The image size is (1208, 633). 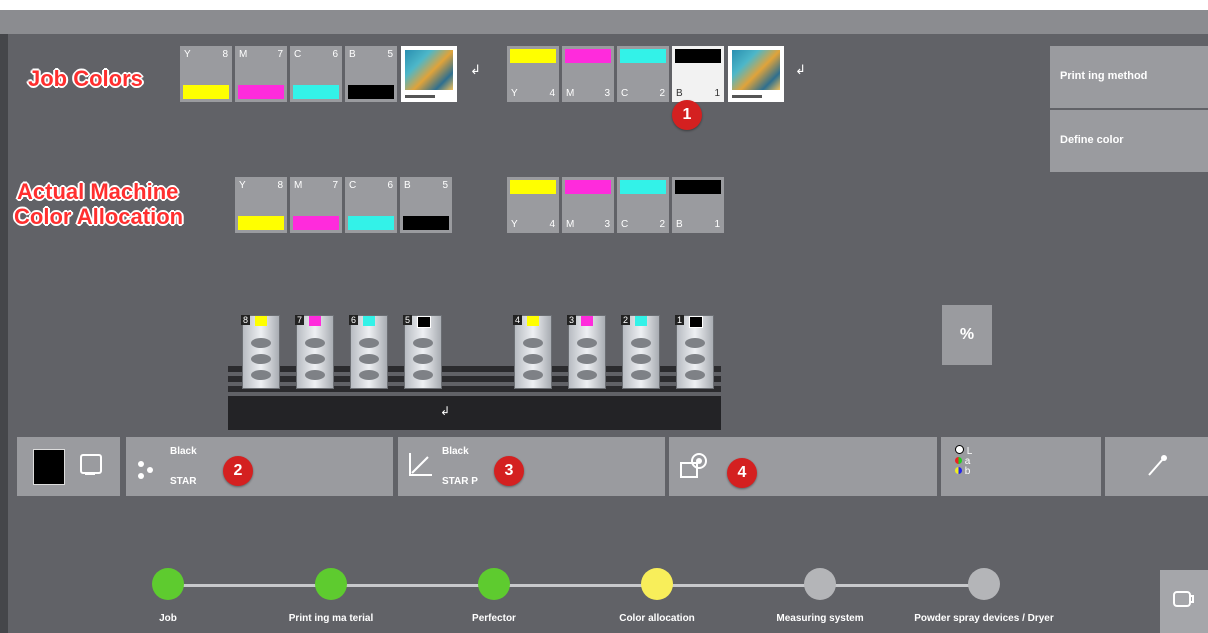 What do you see at coordinates (206, 74) in the screenshot?
I see `job-color-tile-y8: Y 8` at bounding box center [206, 74].